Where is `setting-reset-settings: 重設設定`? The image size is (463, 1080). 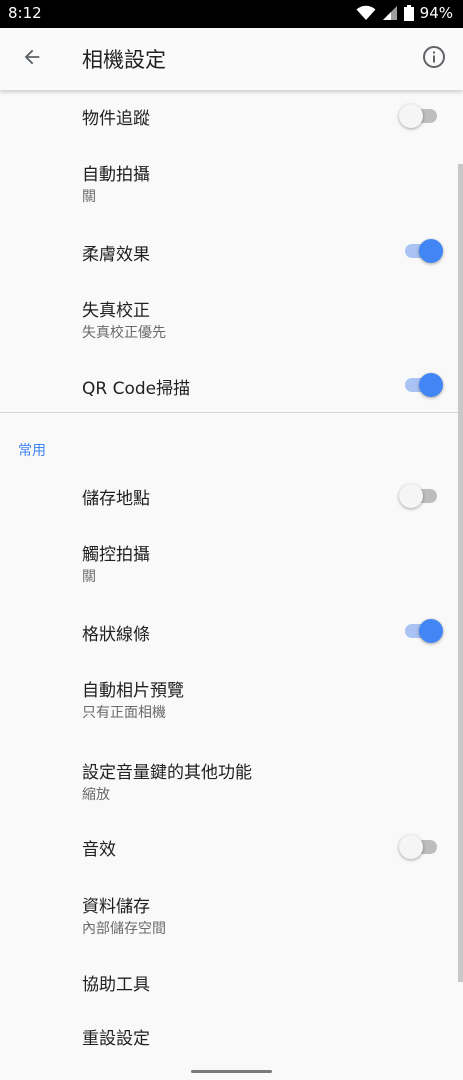
setting-reset-settings: 重設設定 is located at coordinates (231, 1036).